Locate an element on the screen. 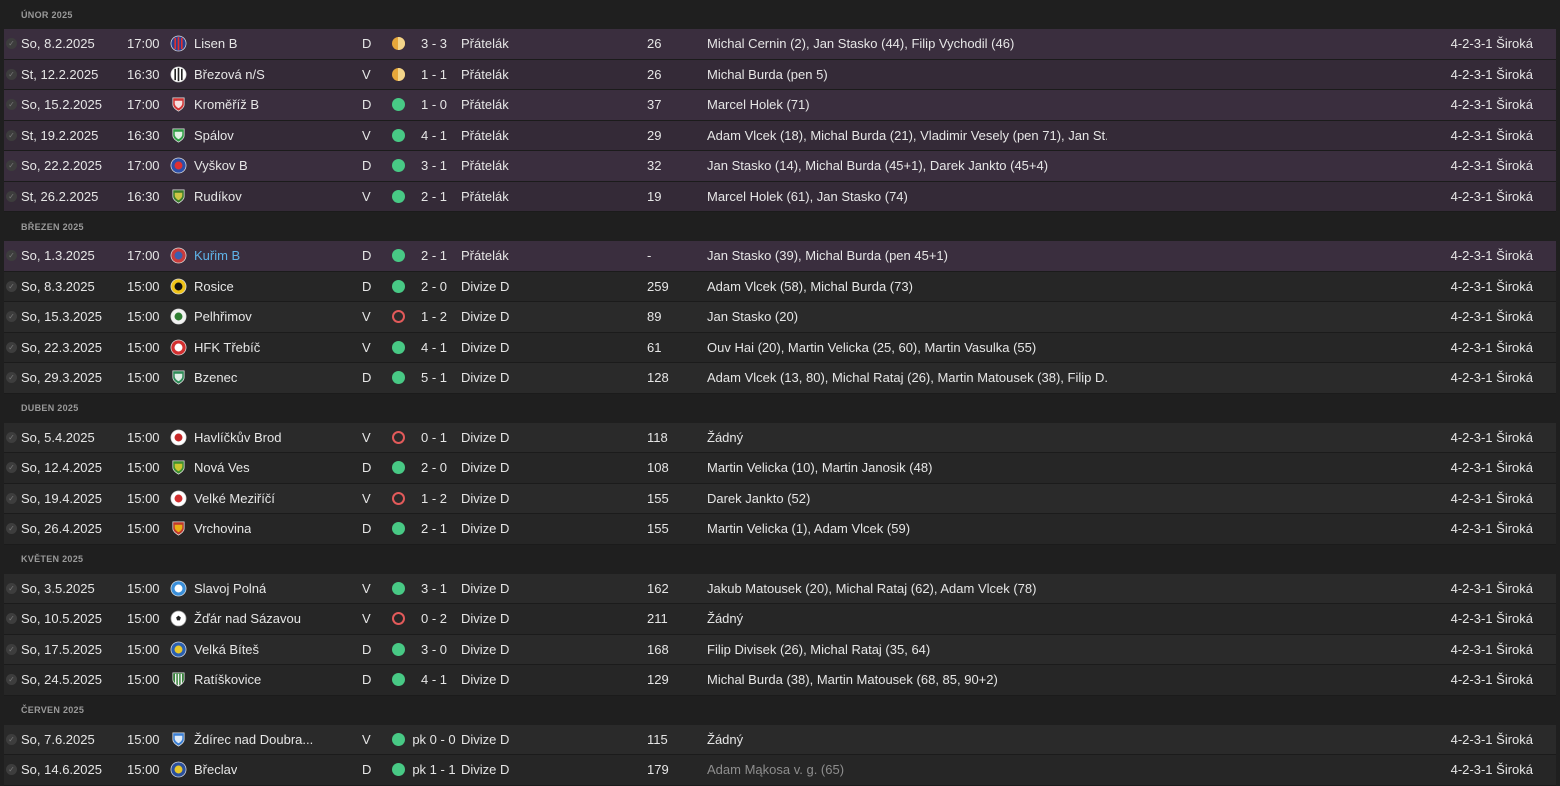  match-score: 1 - 1 is located at coordinates (434, 75).